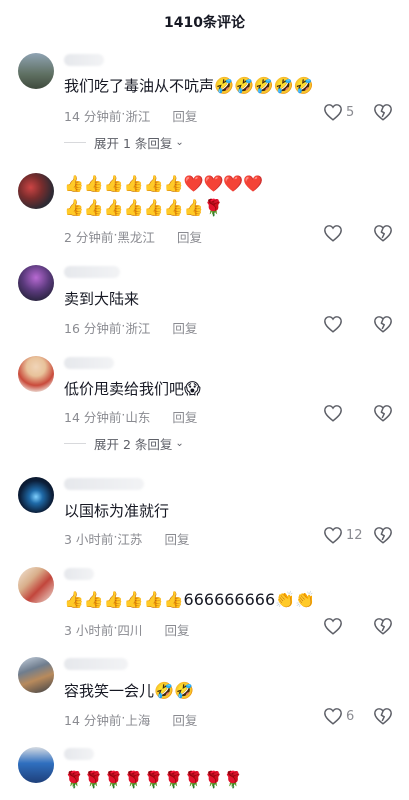 The width and height of the screenshot is (409, 800). Describe the element at coordinates (138, 720) in the screenshot. I see `comment-location: 上海` at that location.